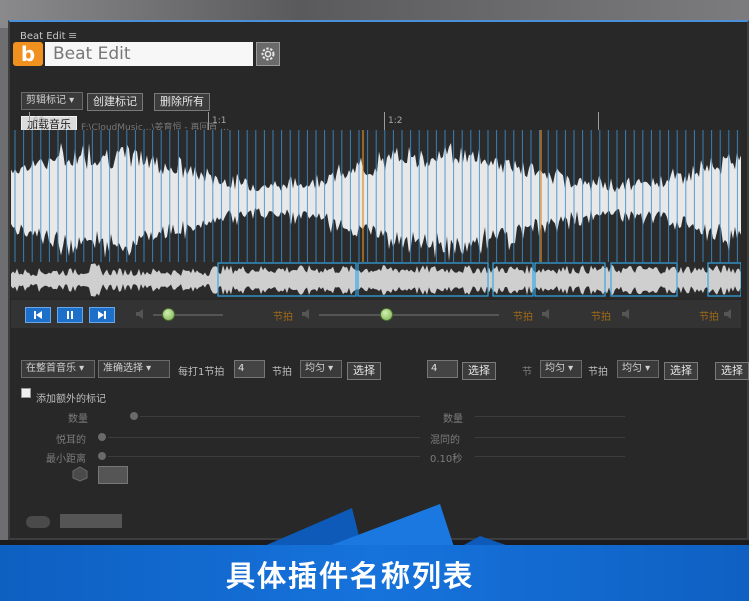  I want to click on add-extra-markers-label: 添加额外的标记, so click(71, 399).